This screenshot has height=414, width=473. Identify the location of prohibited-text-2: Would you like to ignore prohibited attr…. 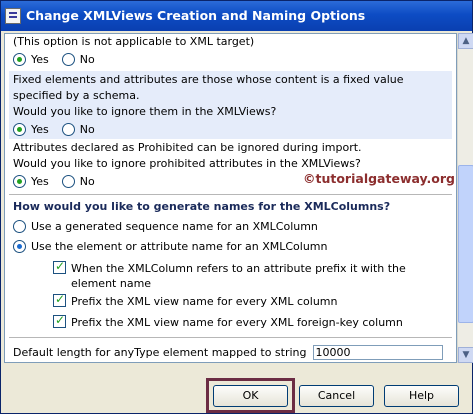
(187, 163).